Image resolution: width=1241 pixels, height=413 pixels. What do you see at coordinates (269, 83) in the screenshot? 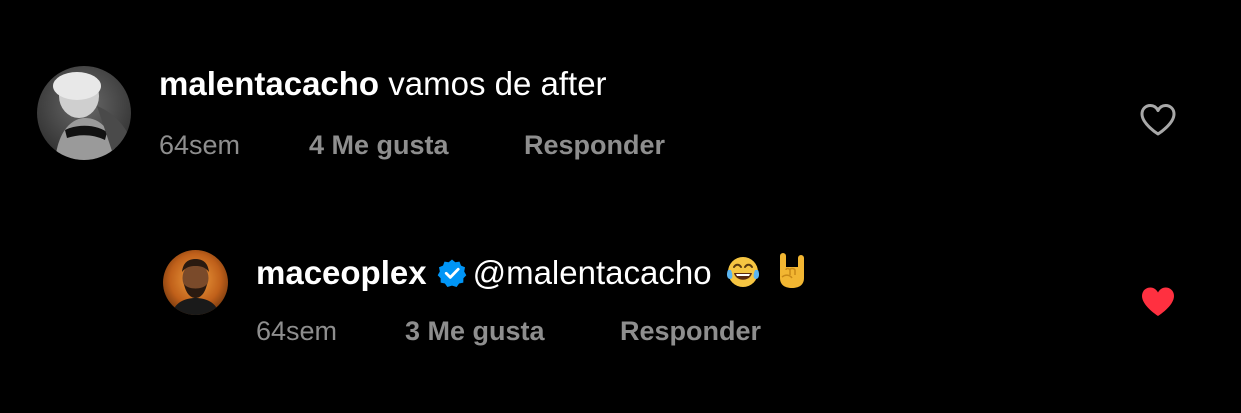
I see `username-link: malentacacho` at bounding box center [269, 83].